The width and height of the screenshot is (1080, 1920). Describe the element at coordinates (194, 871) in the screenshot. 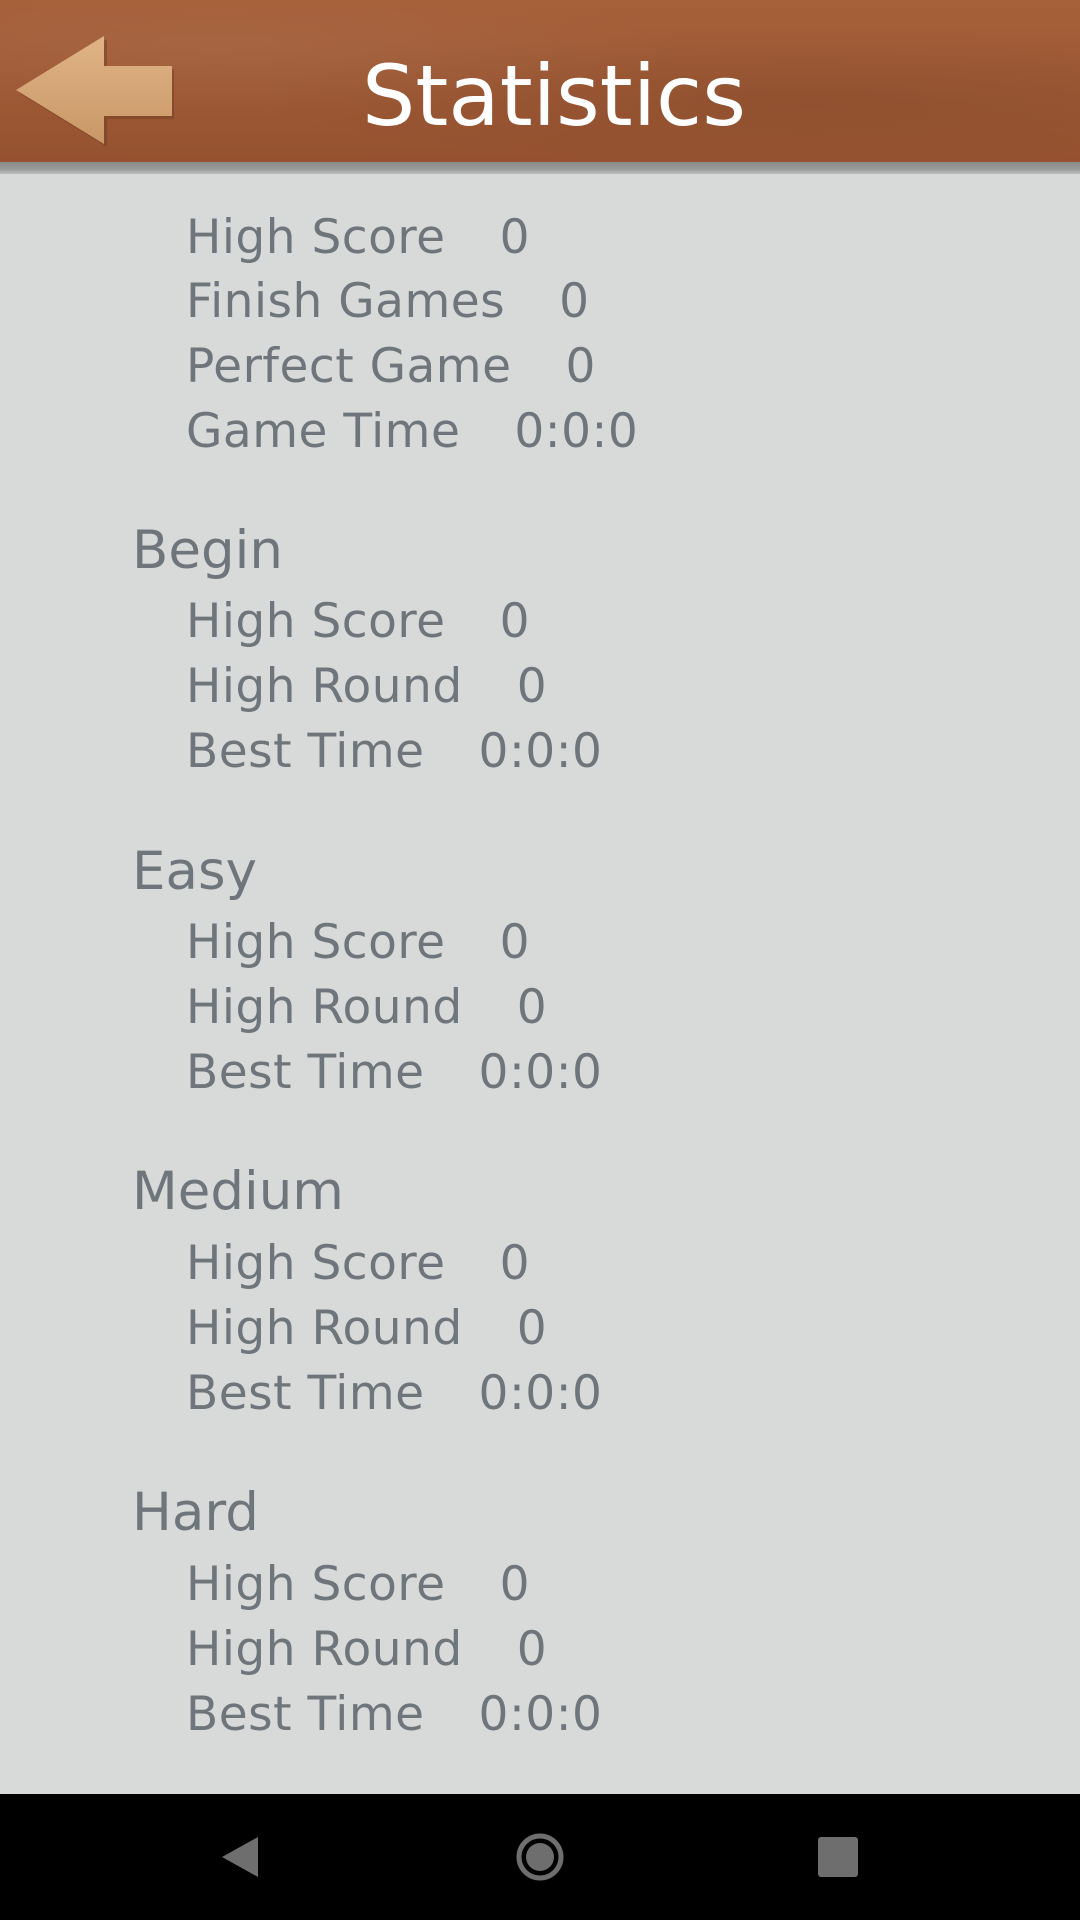

I see `section-title-easy: Easy` at that location.